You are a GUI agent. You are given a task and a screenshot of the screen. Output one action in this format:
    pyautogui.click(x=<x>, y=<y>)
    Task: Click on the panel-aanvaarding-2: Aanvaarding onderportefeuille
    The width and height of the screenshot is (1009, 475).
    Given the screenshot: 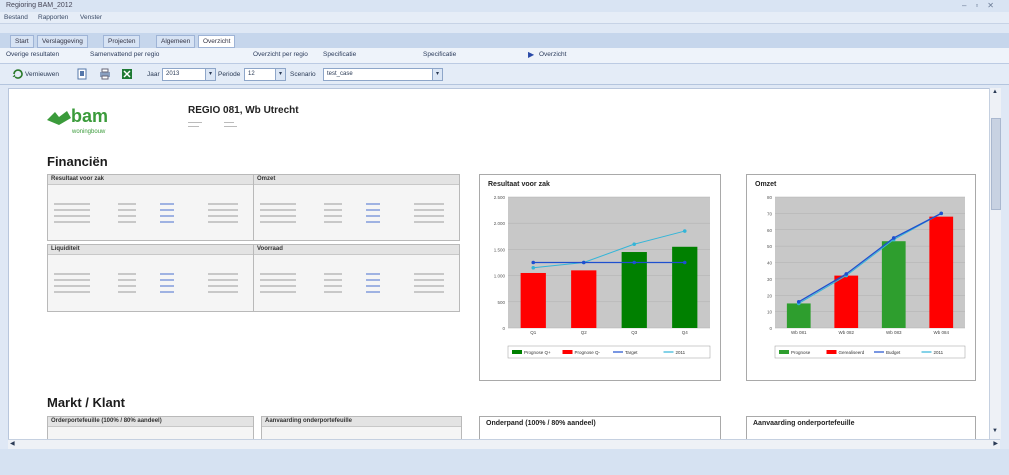 What is the action you would take?
    pyautogui.click(x=861, y=428)
    